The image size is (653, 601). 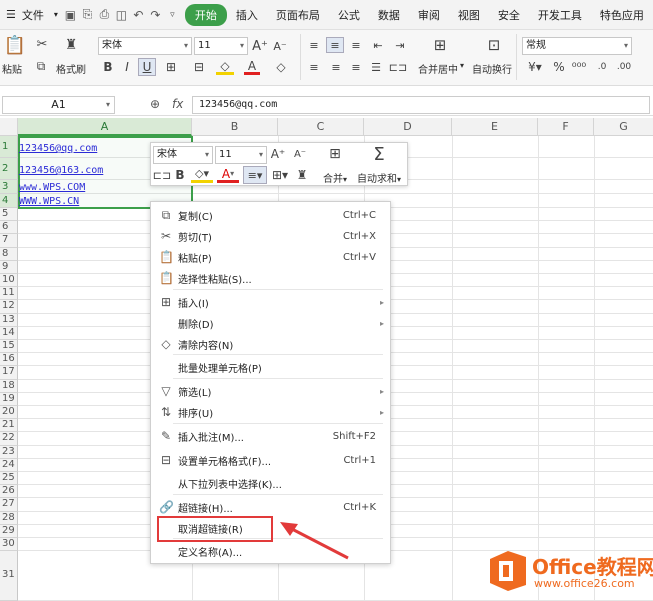 What do you see at coordinates (9, 479) in the screenshot?
I see `row-header: 25` at bounding box center [9, 479].